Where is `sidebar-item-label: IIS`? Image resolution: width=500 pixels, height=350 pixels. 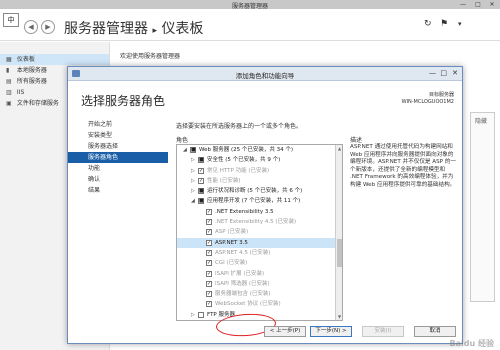
sidebar-item-label: IIS is located at coordinates (20, 92).